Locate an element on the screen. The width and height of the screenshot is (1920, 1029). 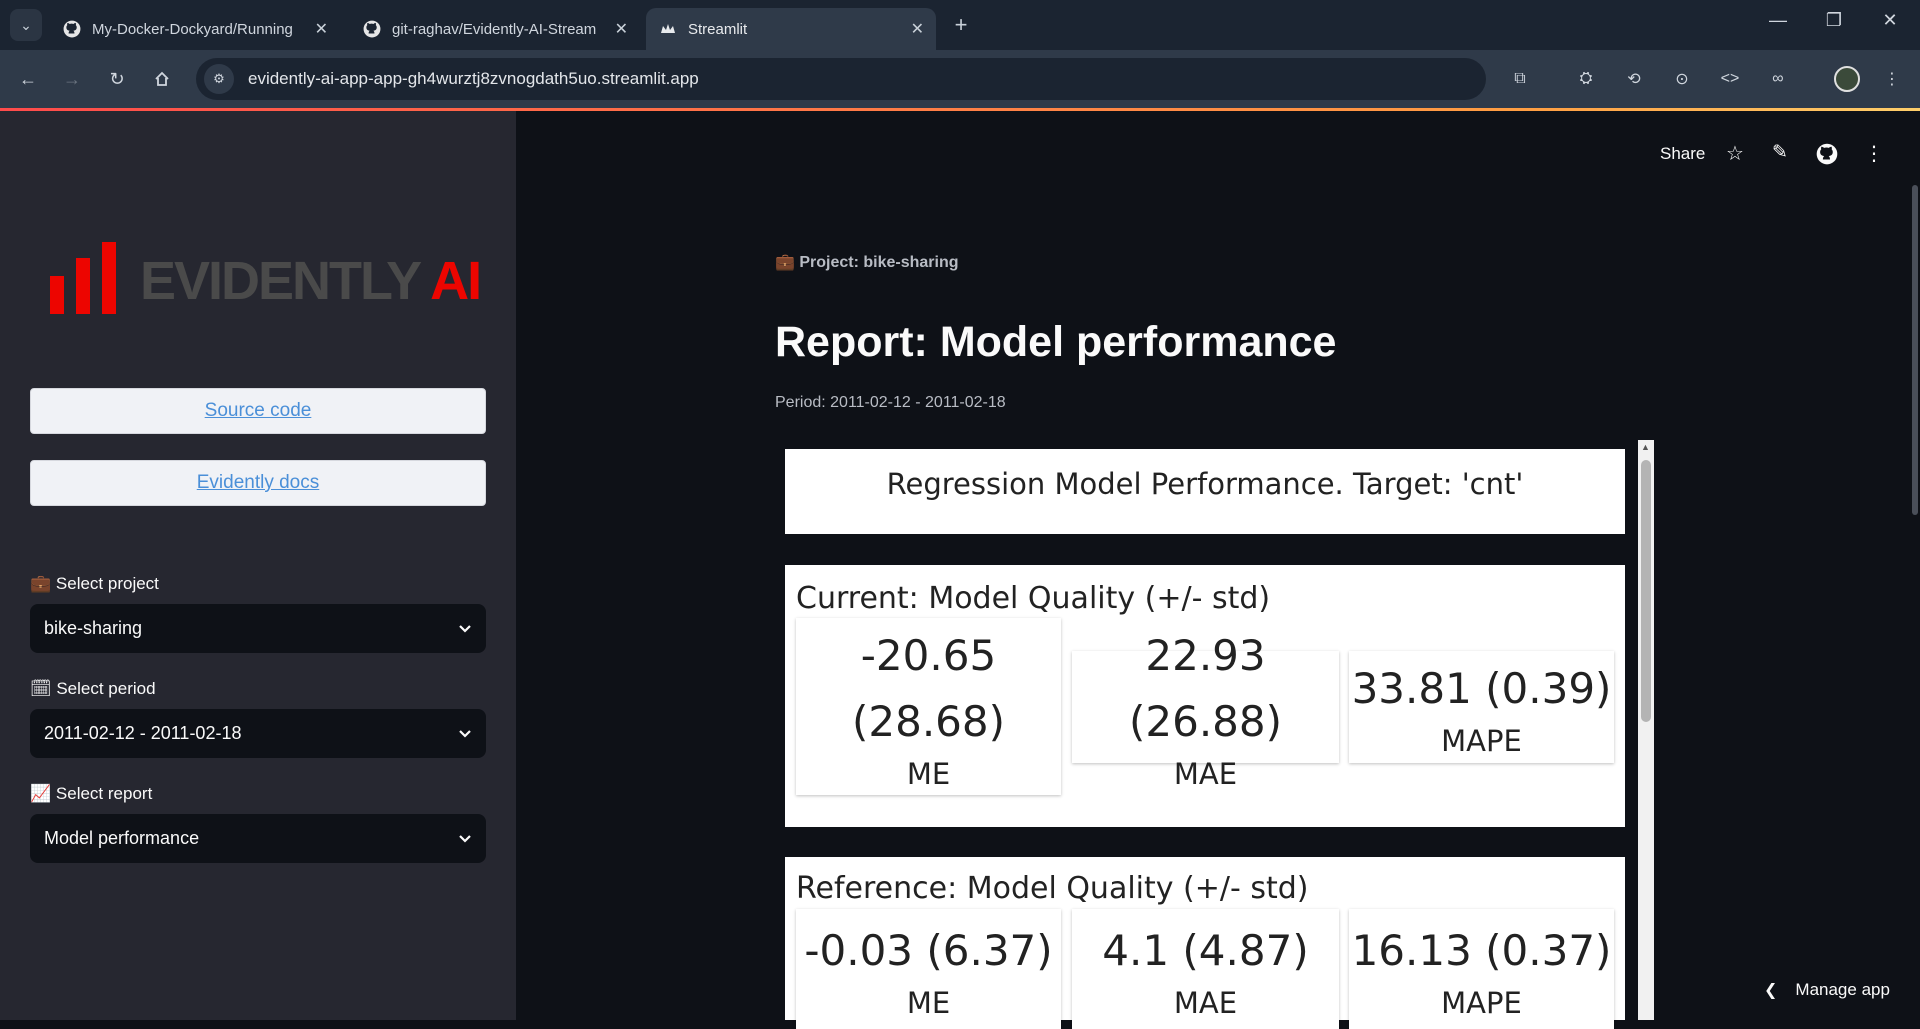
logo-wordmark: EVIDENTLY AI is located at coordinates (311, 281).